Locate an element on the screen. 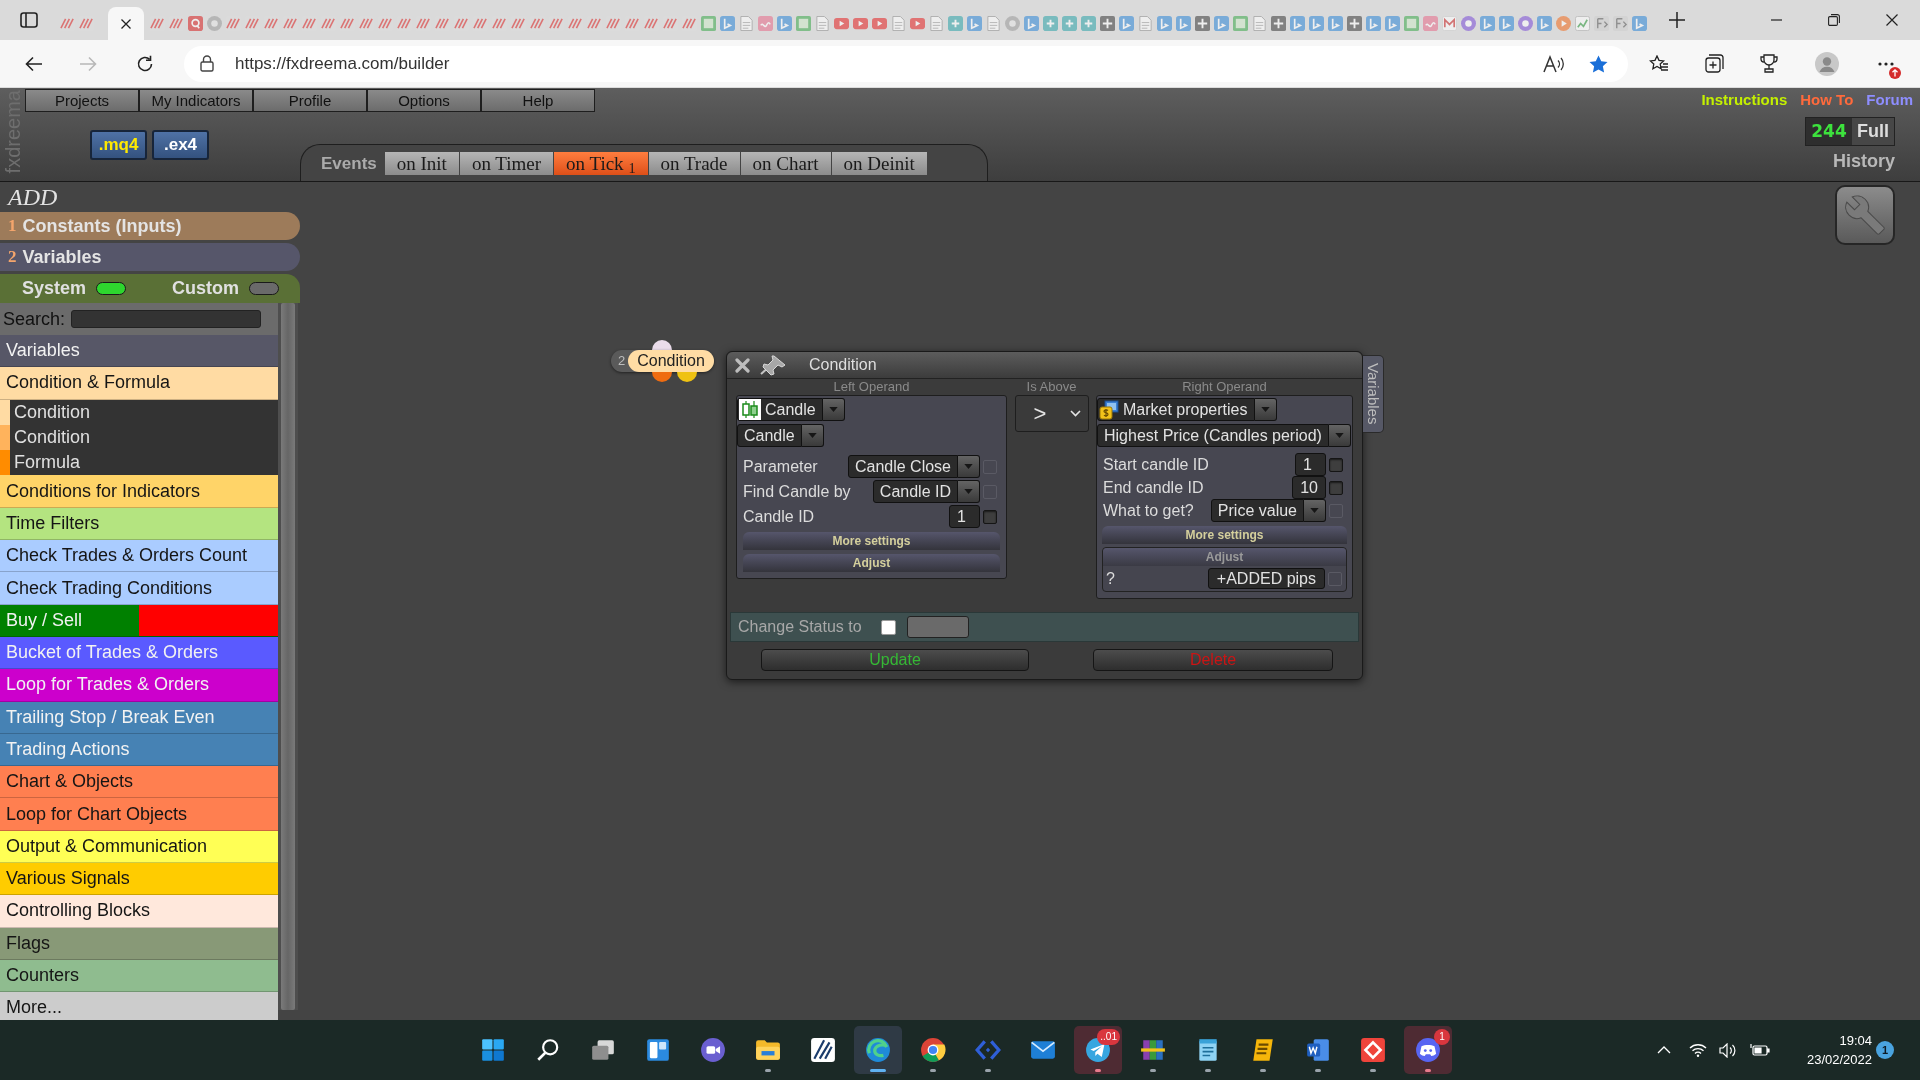  sidebar-category: Condition & Formula is located at coordinates (139, 383).